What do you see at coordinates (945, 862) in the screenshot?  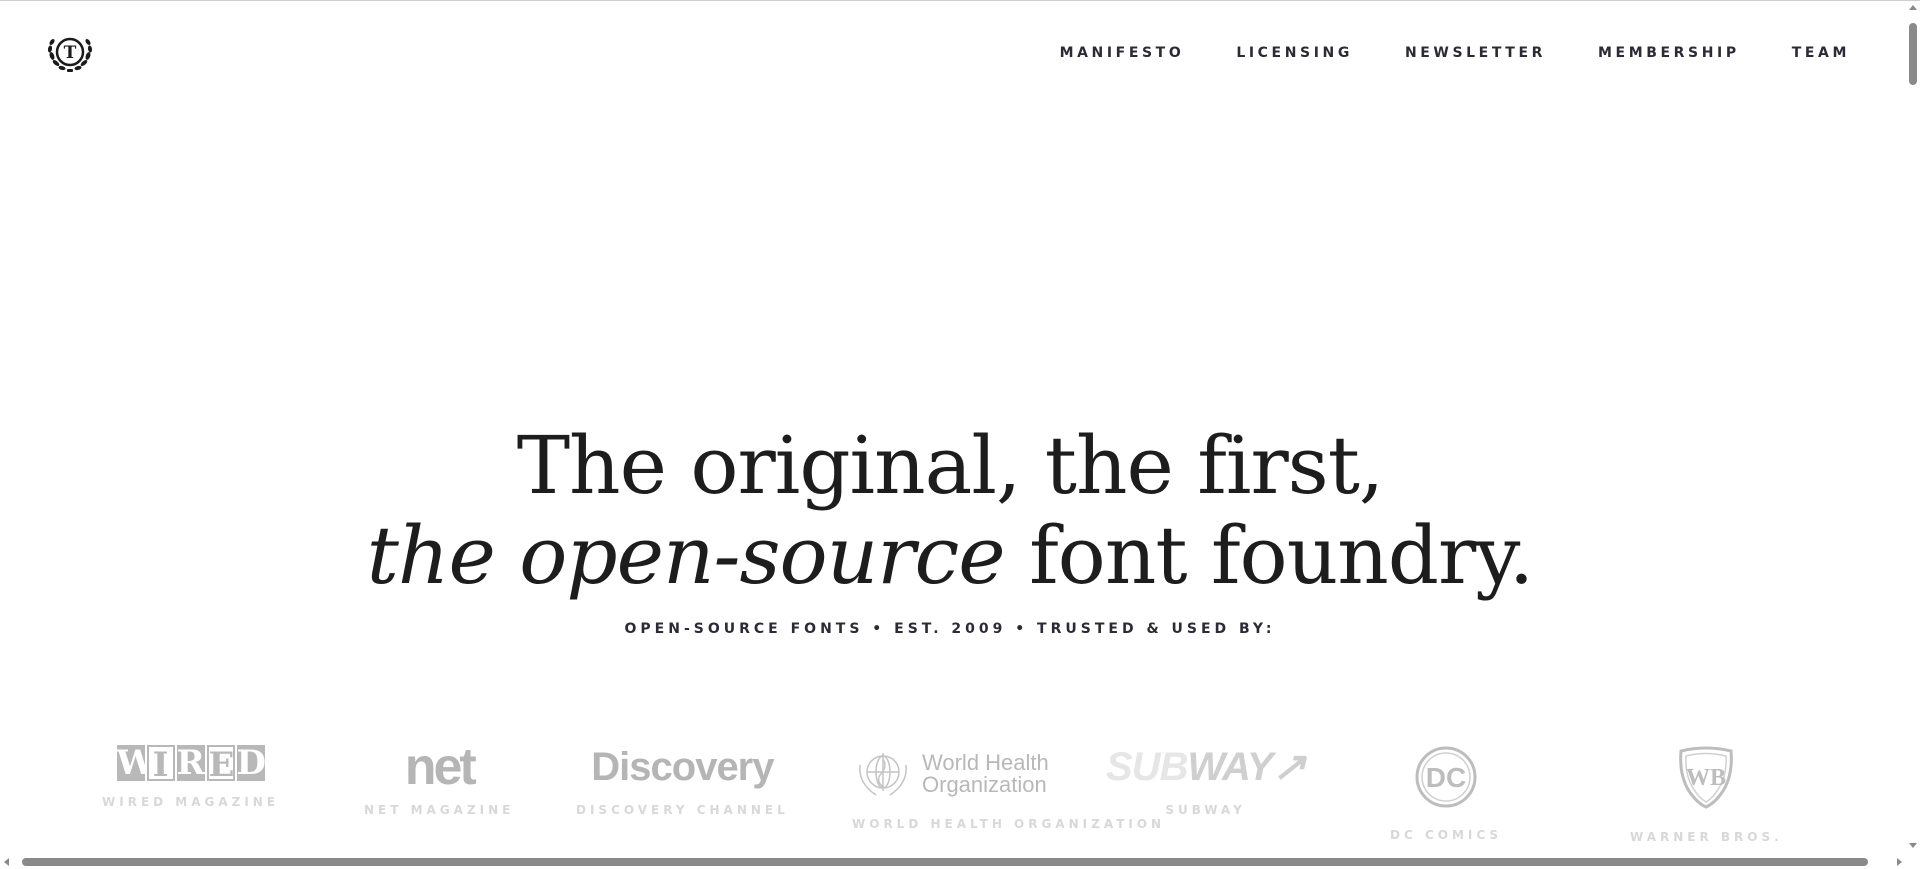 I see `horizontal-scroll-thumb` at bounding box center [945, 862].